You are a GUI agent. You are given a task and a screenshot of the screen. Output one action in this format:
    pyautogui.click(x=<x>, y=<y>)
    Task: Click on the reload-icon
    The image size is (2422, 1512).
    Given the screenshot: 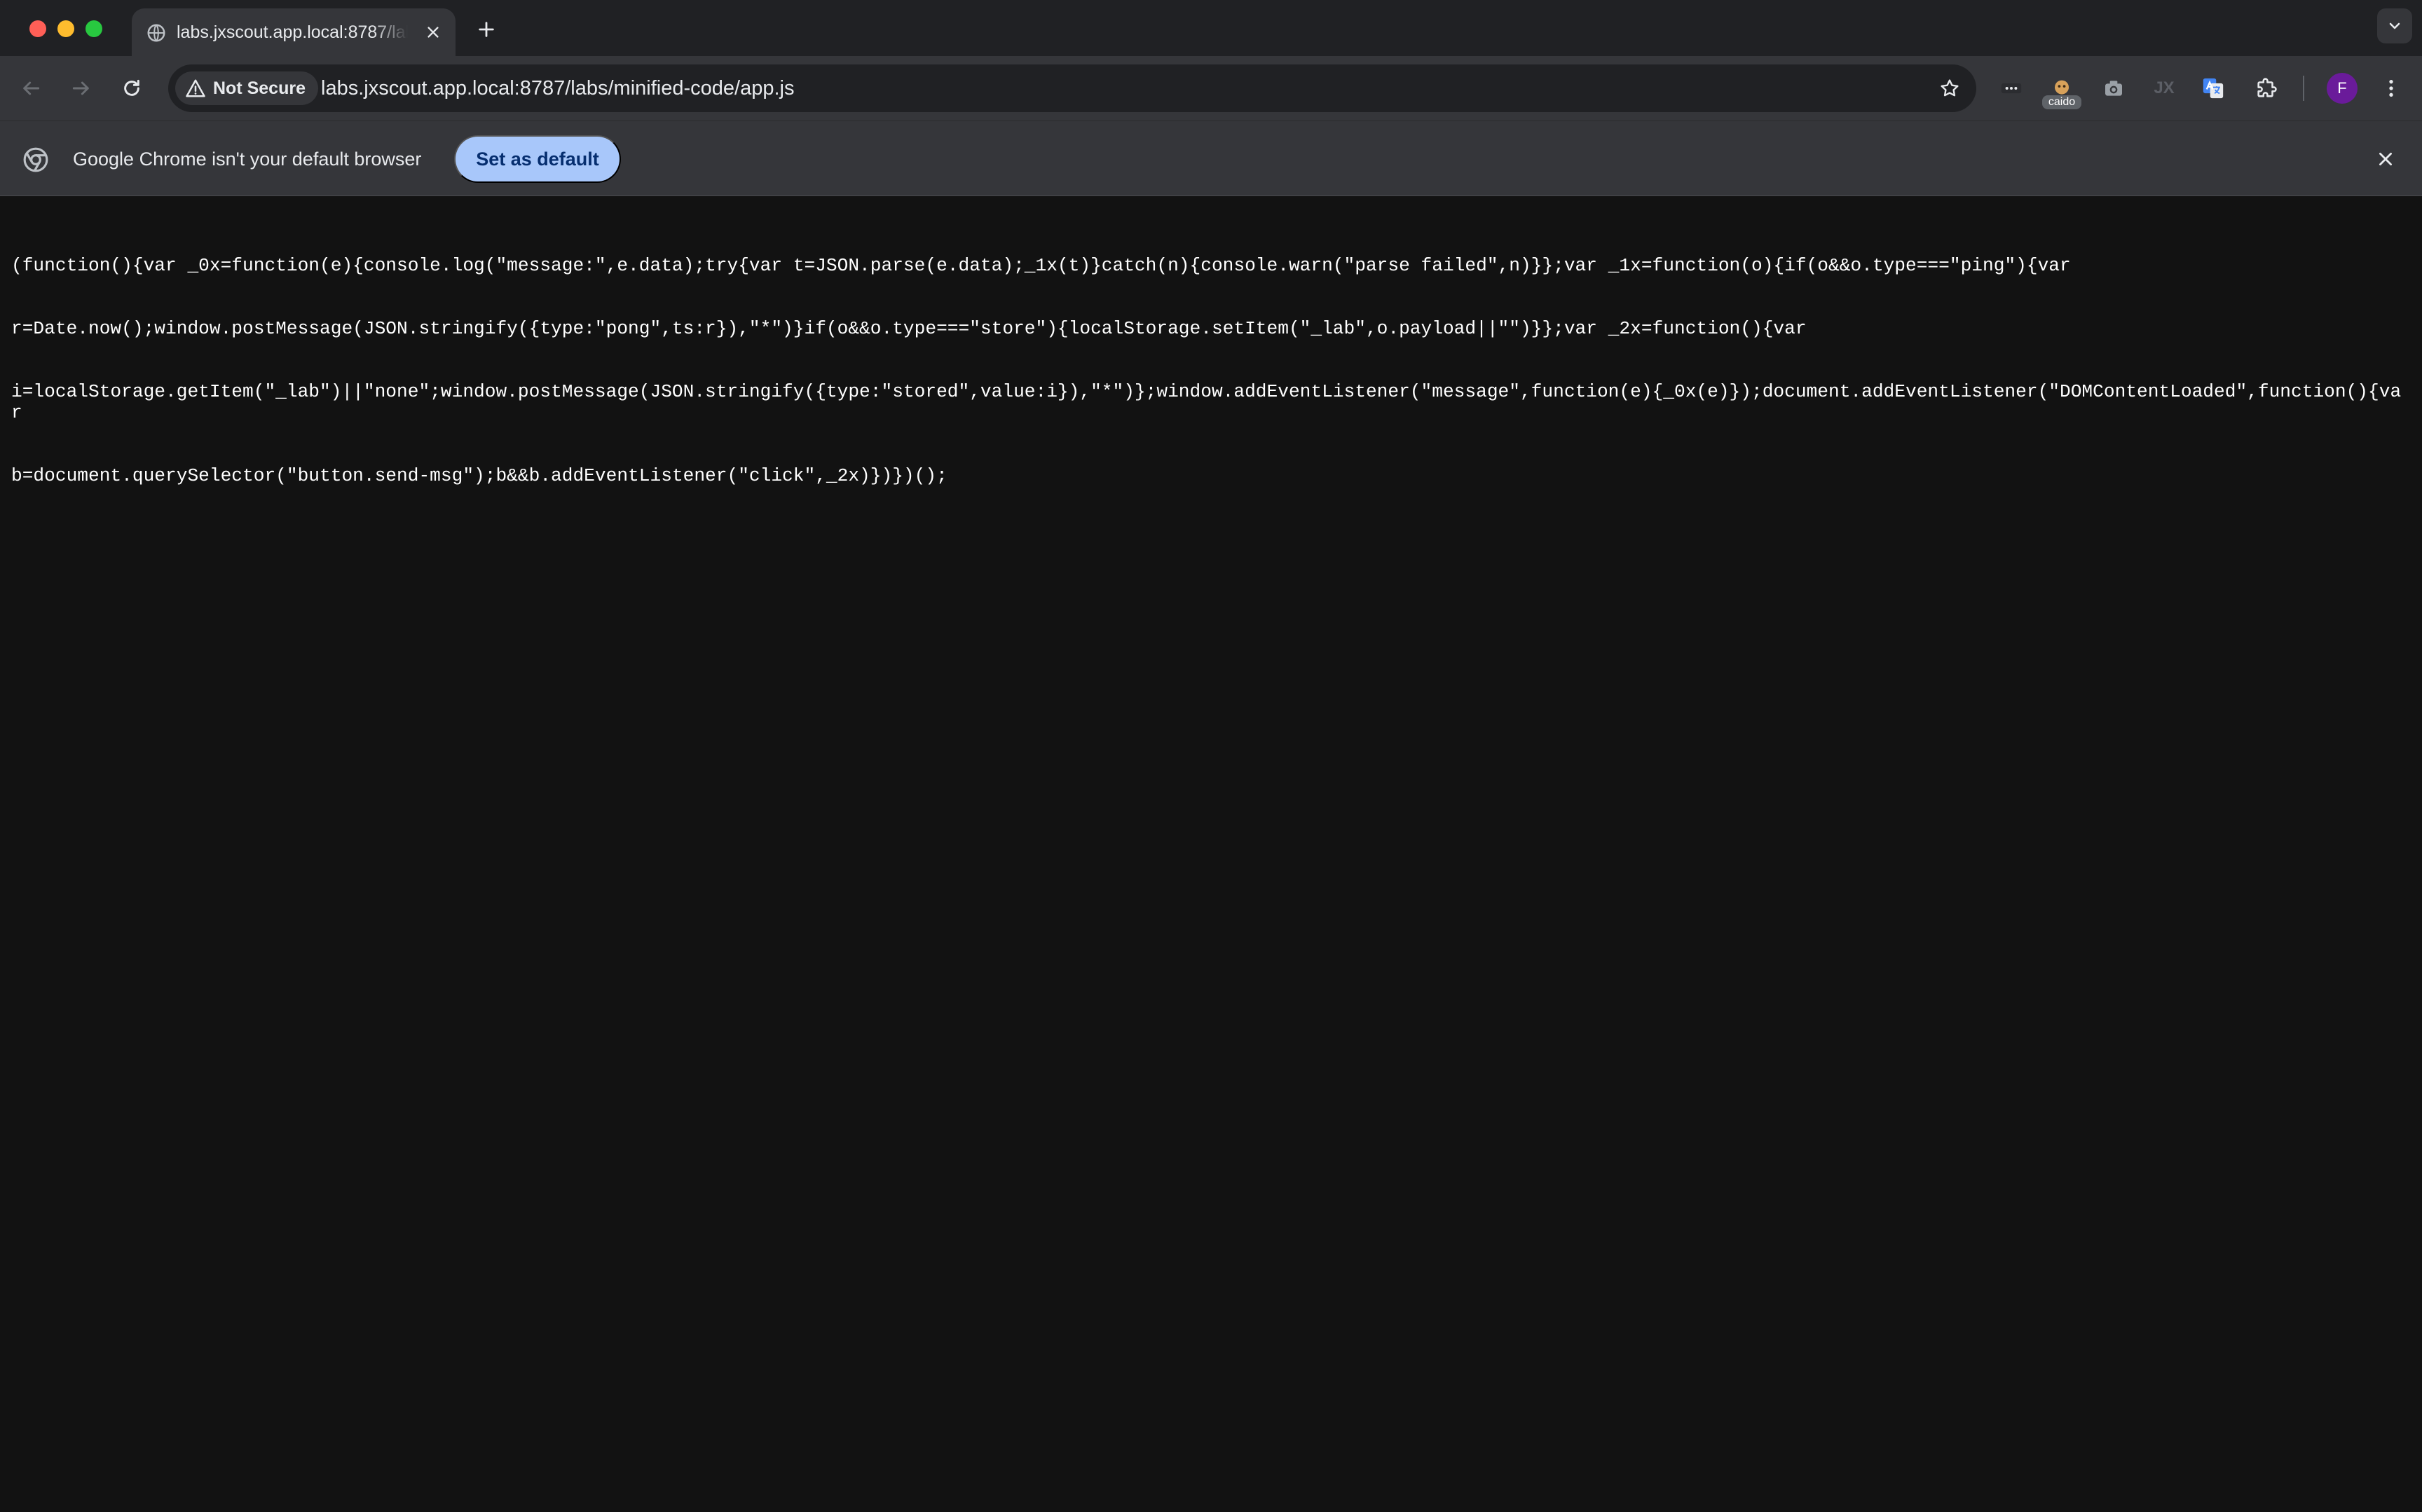 What is the action you would take?
    pyautogui.click(x=131, y=87)
    